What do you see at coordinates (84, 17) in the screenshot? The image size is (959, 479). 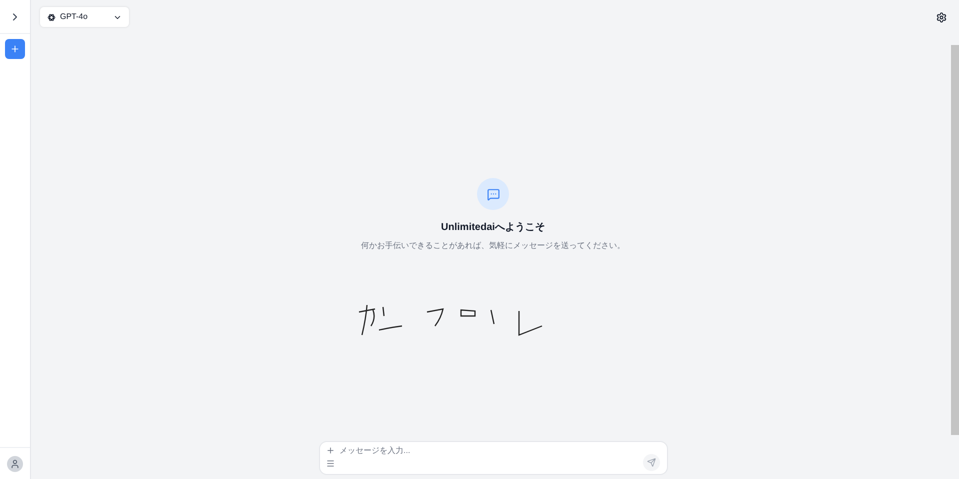 I see `model-select: GPT-4o` at bounding box center [84, 17].